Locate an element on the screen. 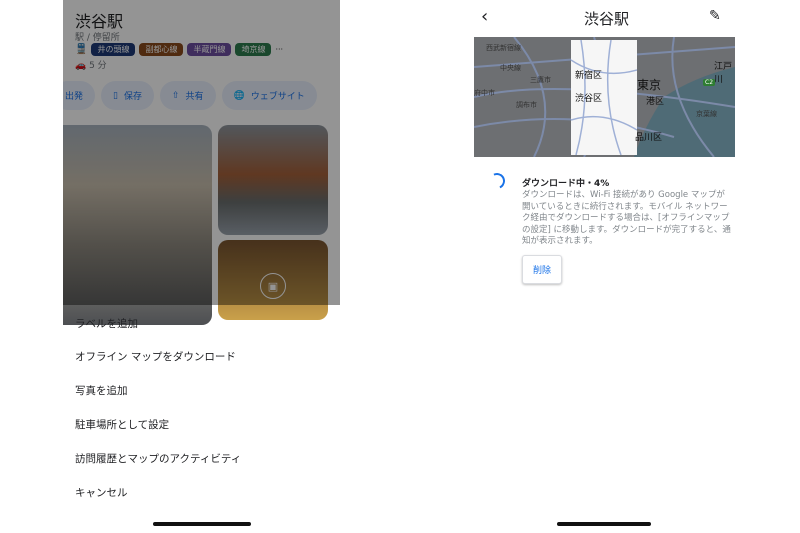 This screenshot has height=533, width=800. map-label: 中央線 is located at coordinates (510, 68).